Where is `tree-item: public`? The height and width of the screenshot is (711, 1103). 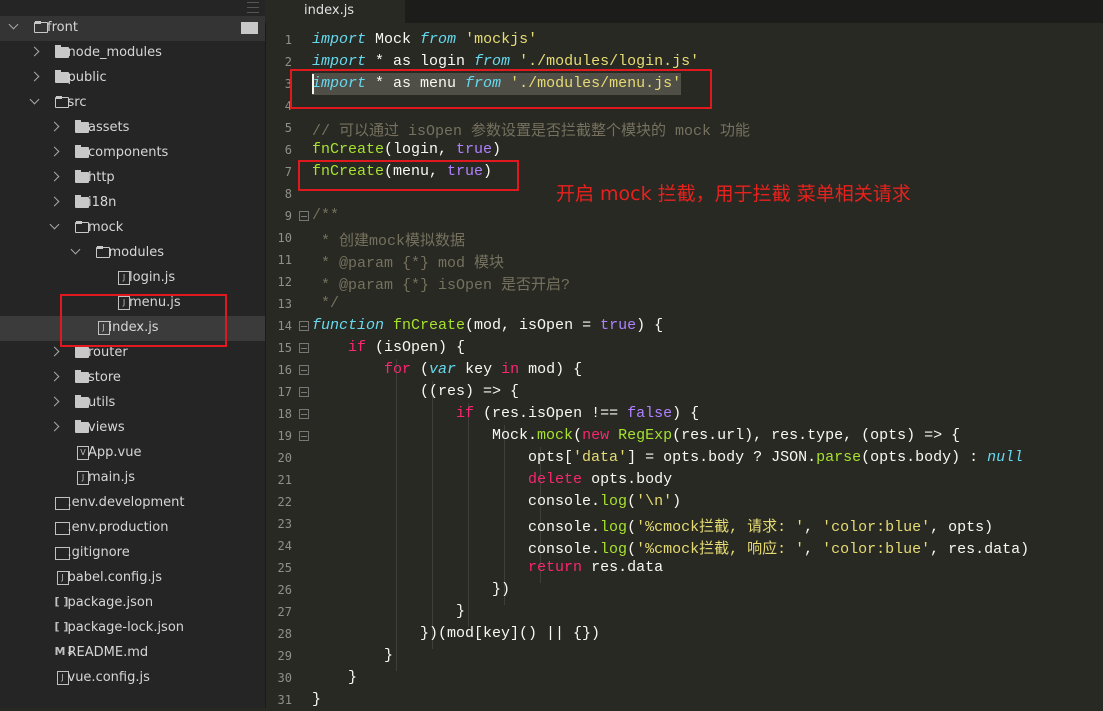 tree-item: public is located at coordinates (132, 78).